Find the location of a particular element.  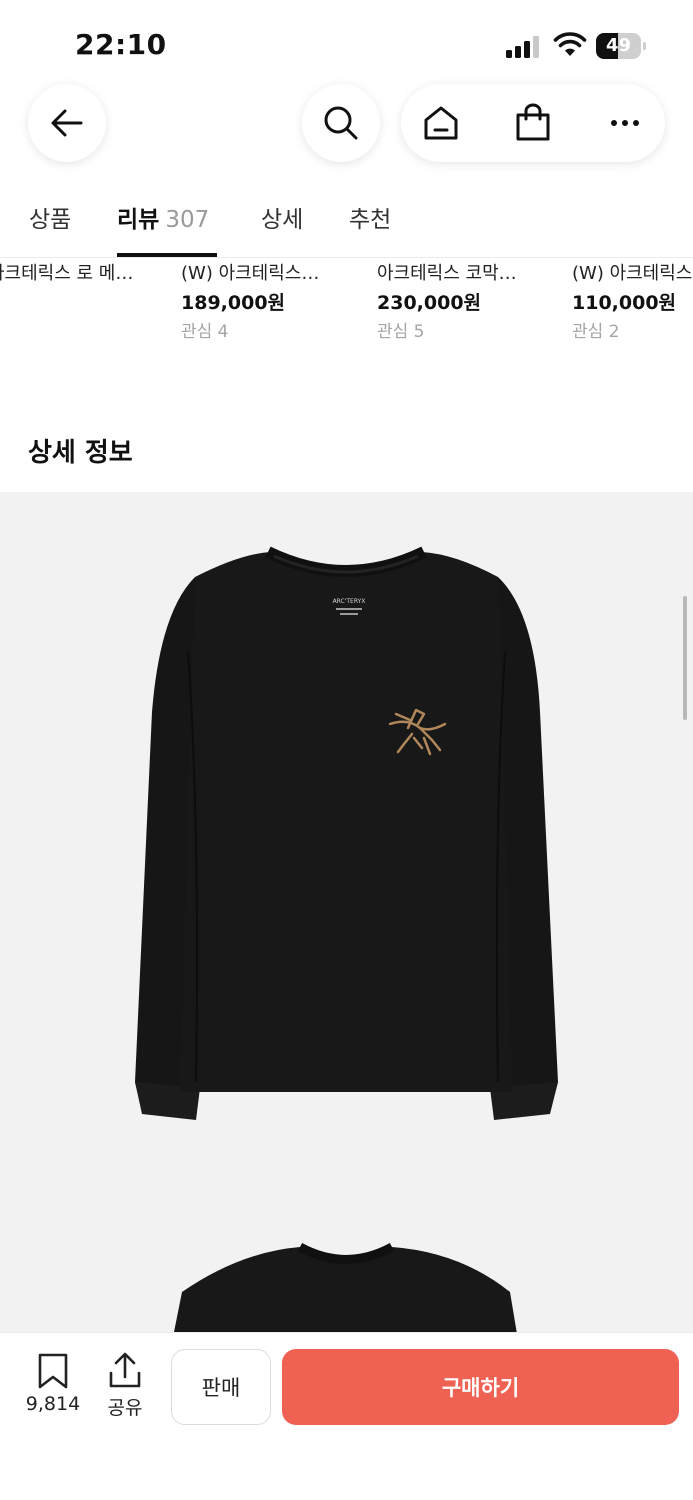

neck-label-logo: ARC'TERYX is located at coordinates (349, 601).